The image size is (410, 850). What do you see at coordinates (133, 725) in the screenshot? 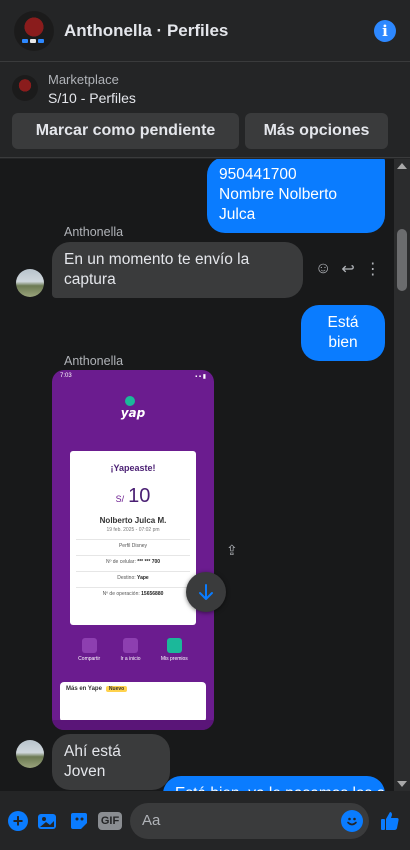
I see `phone-nav-bar` at bounding box center [133, 725].